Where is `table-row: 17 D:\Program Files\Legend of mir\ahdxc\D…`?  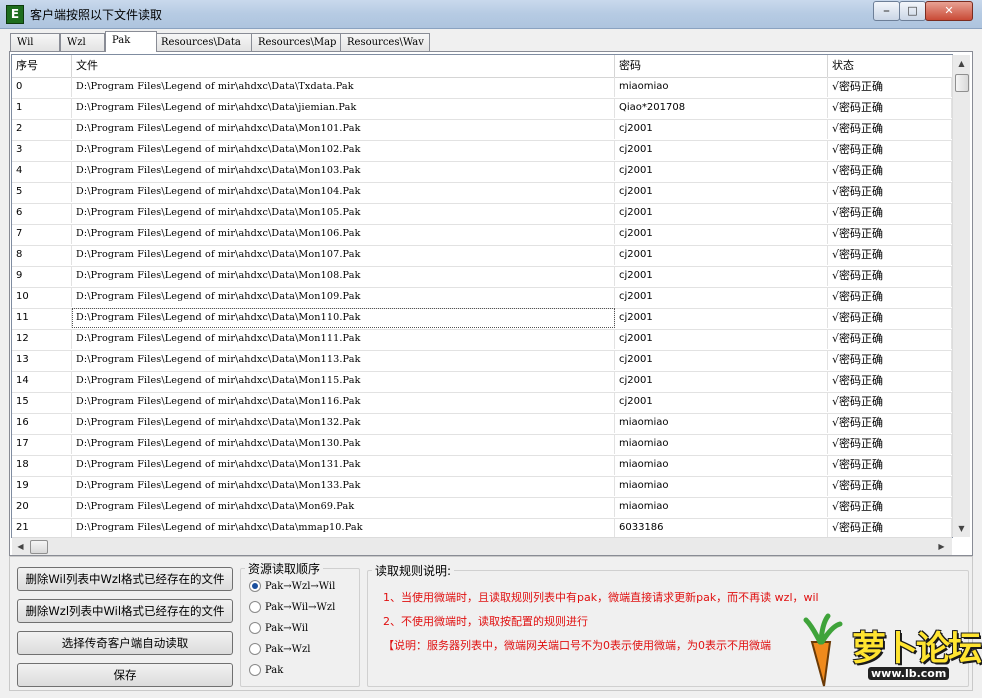 table-row: 17 D:\Program Files\Legend of mir\ahdxc\D… is located at coordinates (482, 445).